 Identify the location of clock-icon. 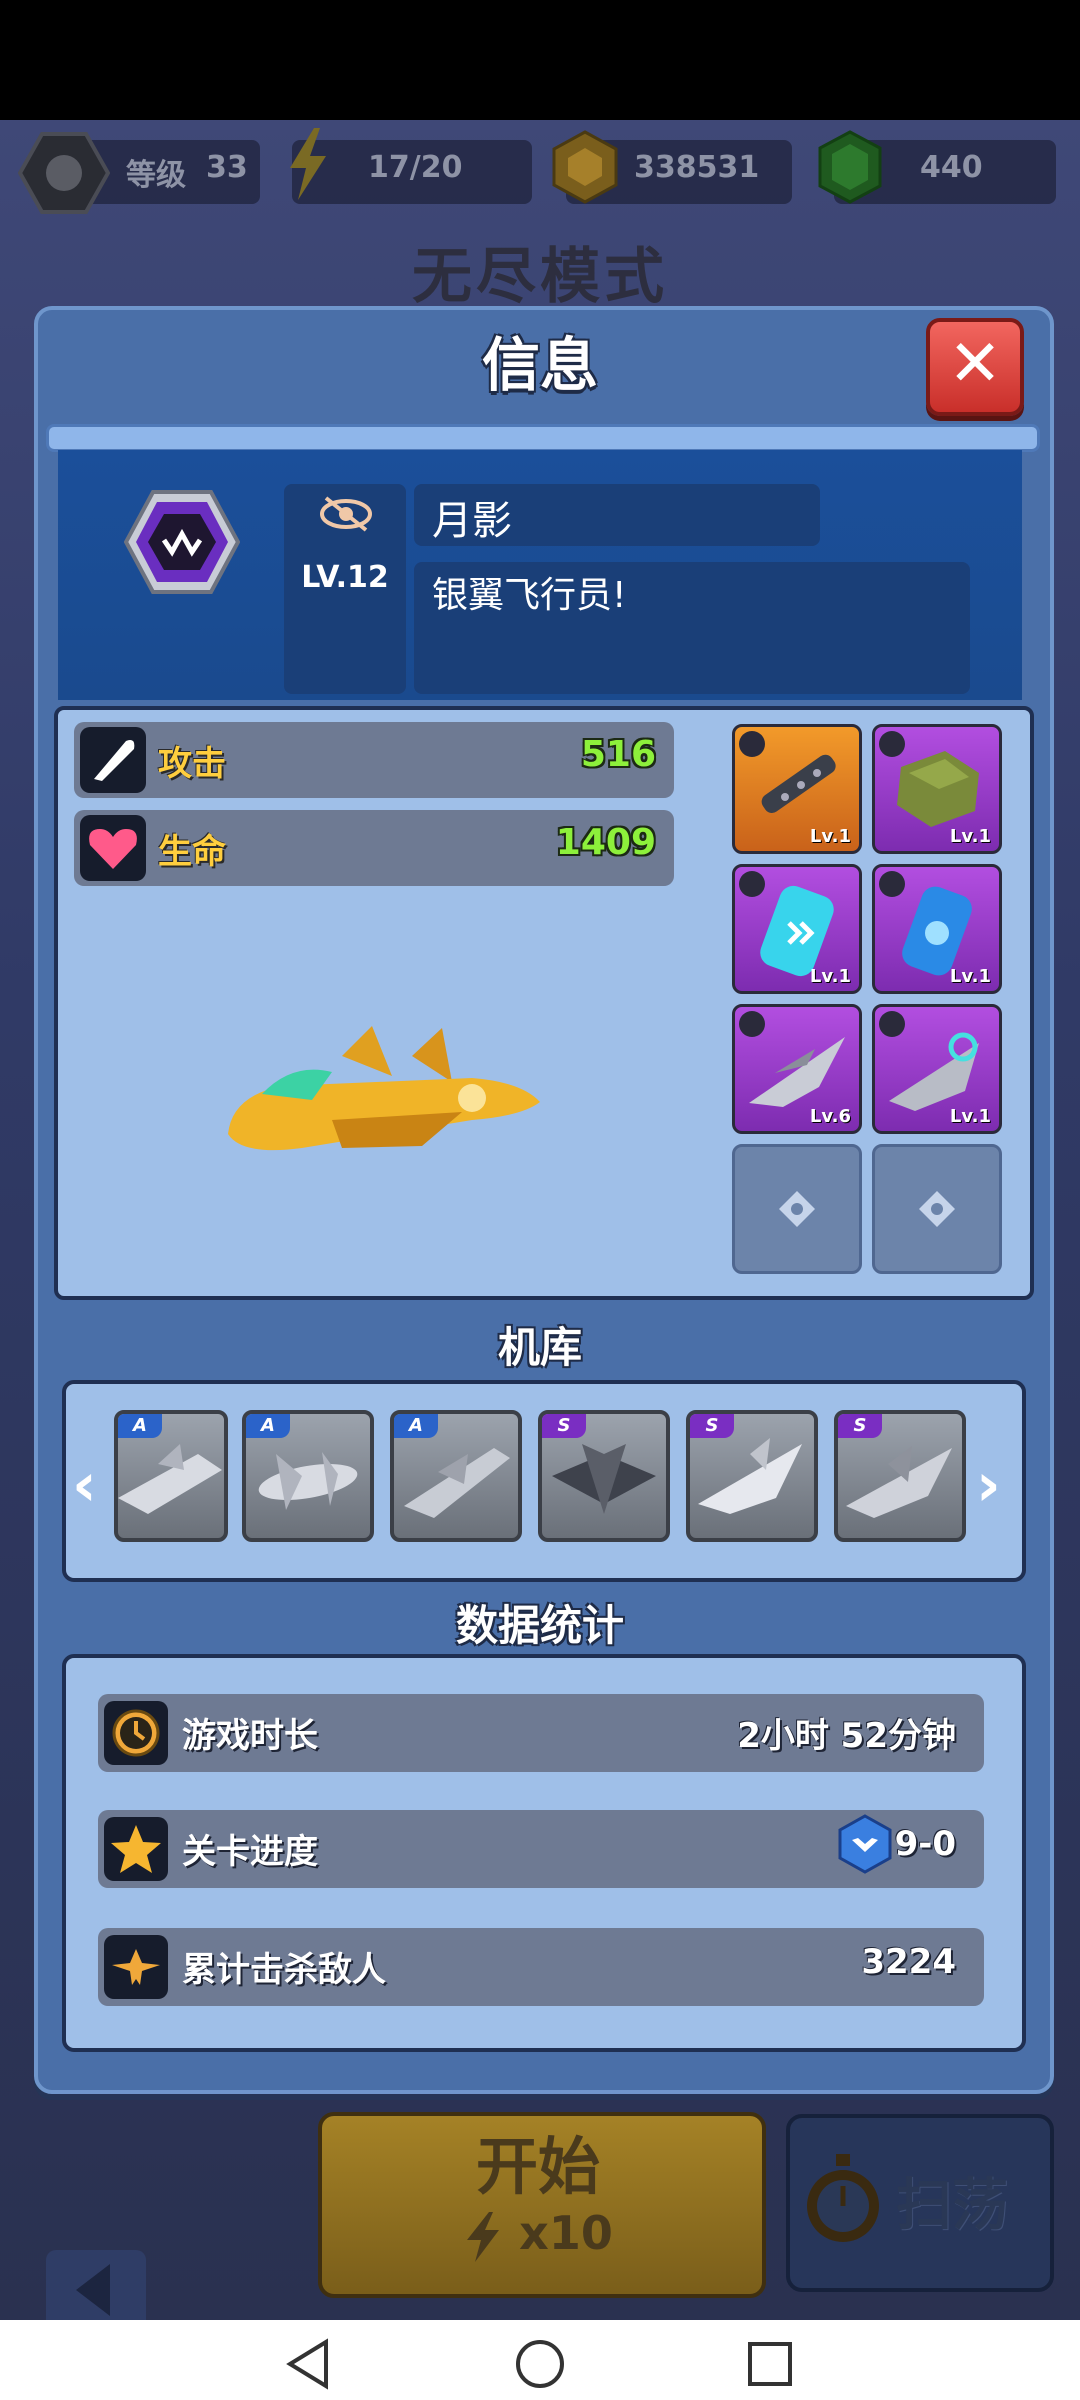
(136, 1733).